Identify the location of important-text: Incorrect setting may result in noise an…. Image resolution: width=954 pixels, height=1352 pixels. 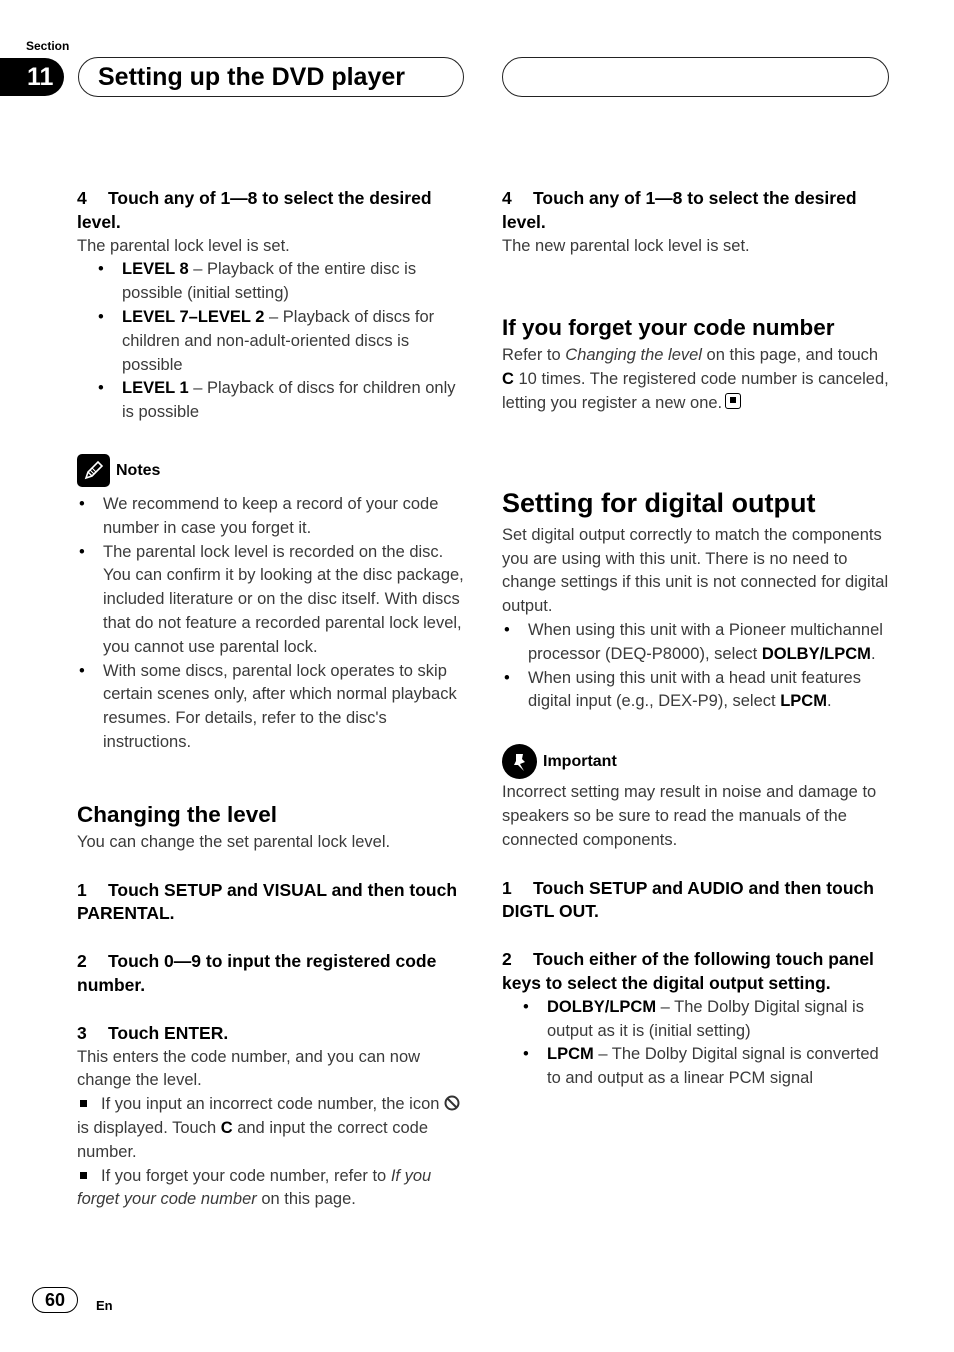
(689, 816).